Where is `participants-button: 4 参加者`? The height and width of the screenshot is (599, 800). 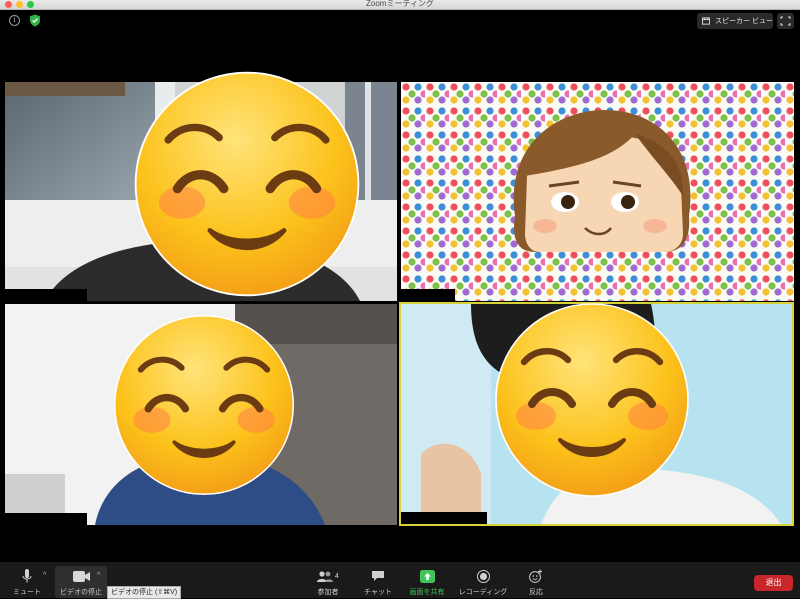
participants-button: 4 参加者 is located at coordinates (328, 580).